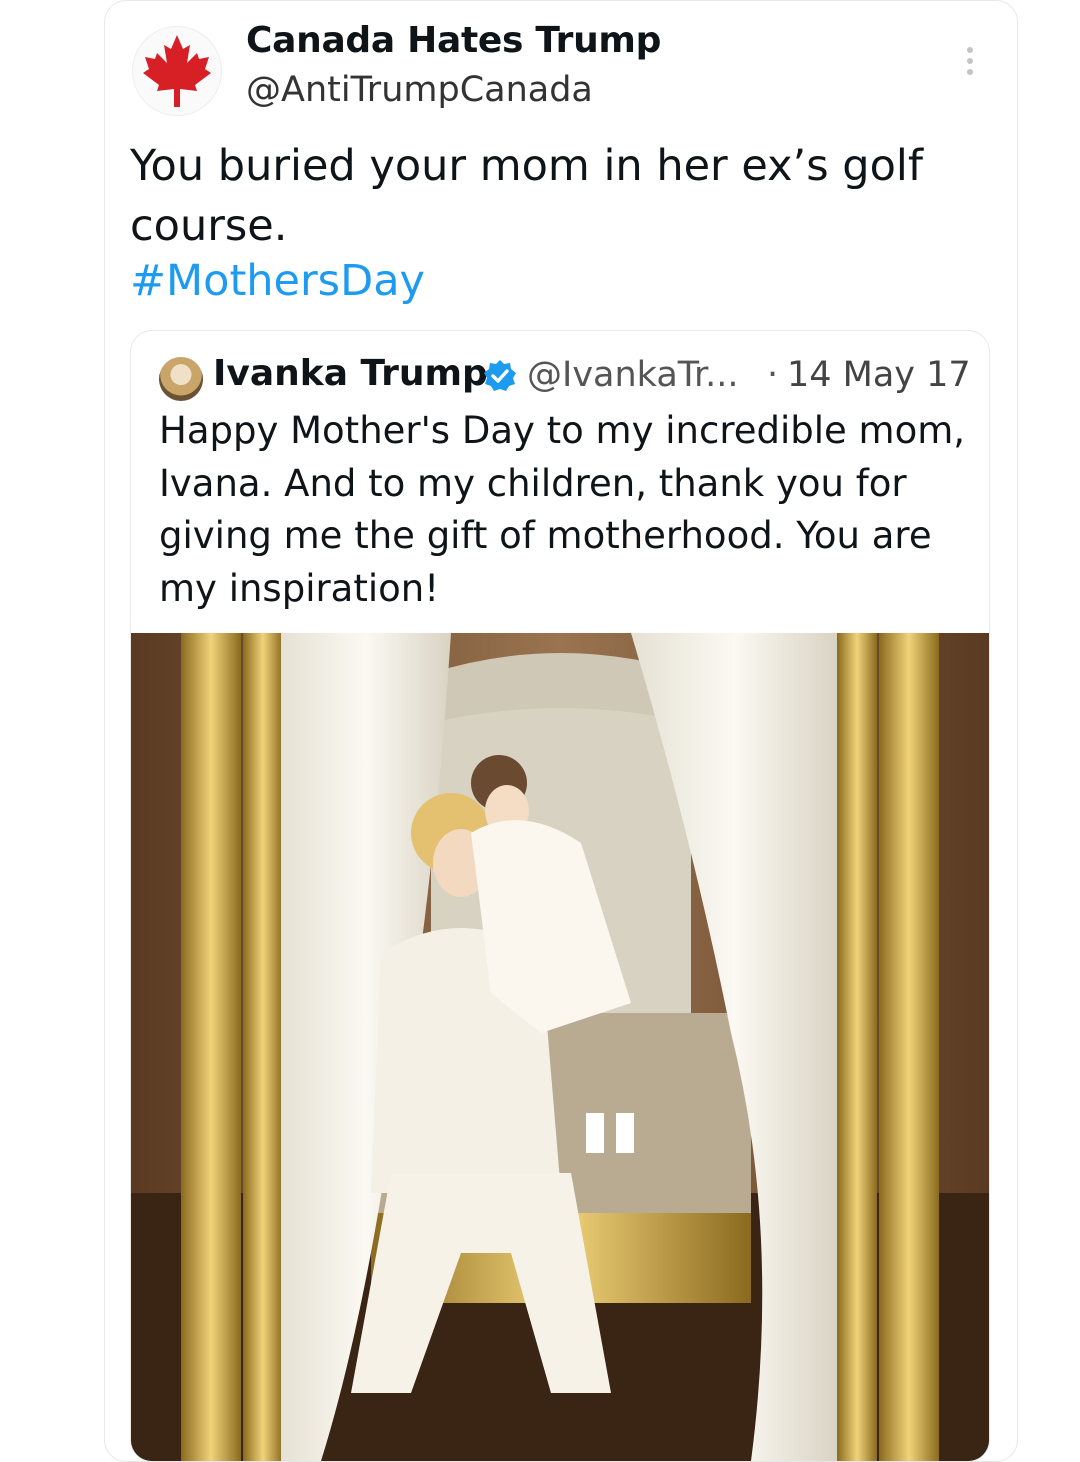 The width and height of the screenshot is (1080, 1462). What do you see at coordinates (879, 375) in the screenshot?
I see `quoted-date: 14 May 17` at bounding box center [879, 375].